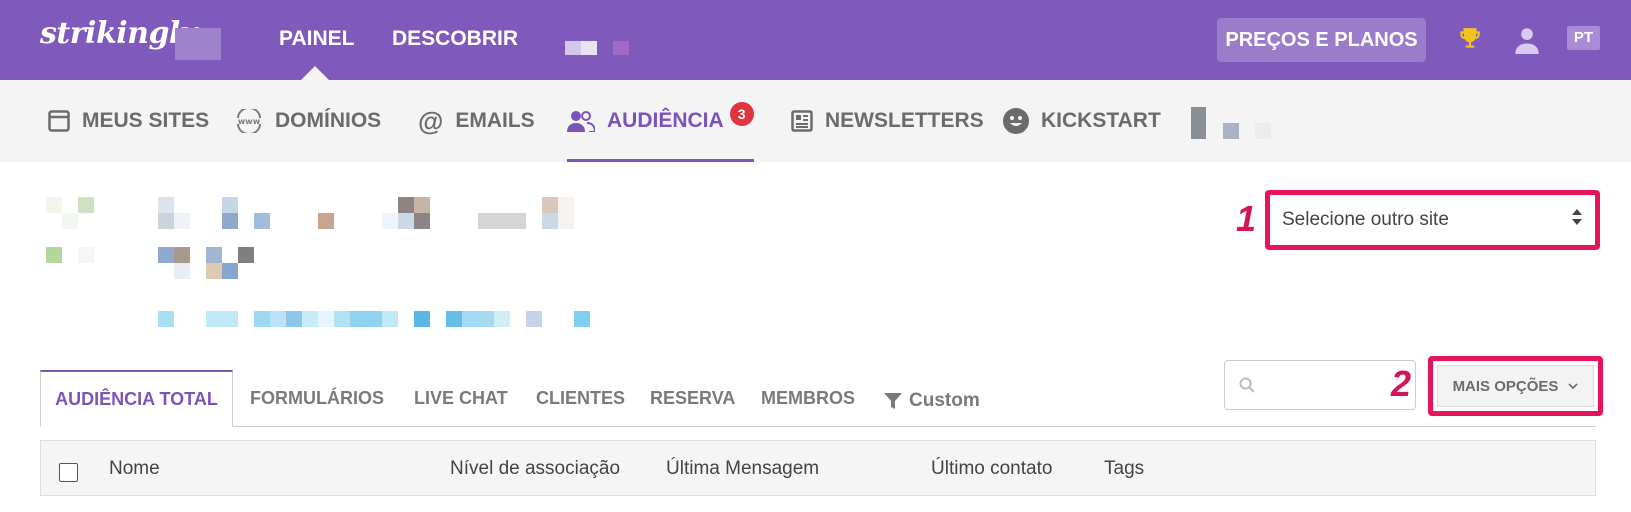 The width and height of the screenshot is (1631, 512). I want to click on site-select: Selecione outro site, so click(1432, 220).